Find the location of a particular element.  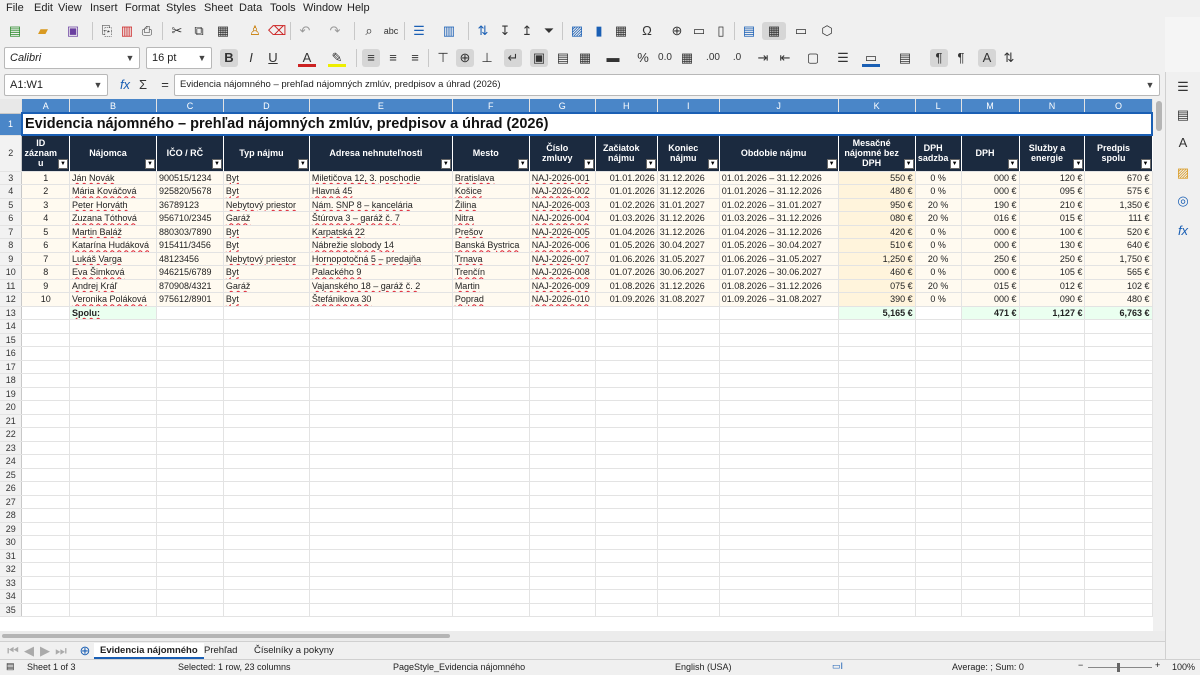

menu-view: View is located at coordinates (70, 8).